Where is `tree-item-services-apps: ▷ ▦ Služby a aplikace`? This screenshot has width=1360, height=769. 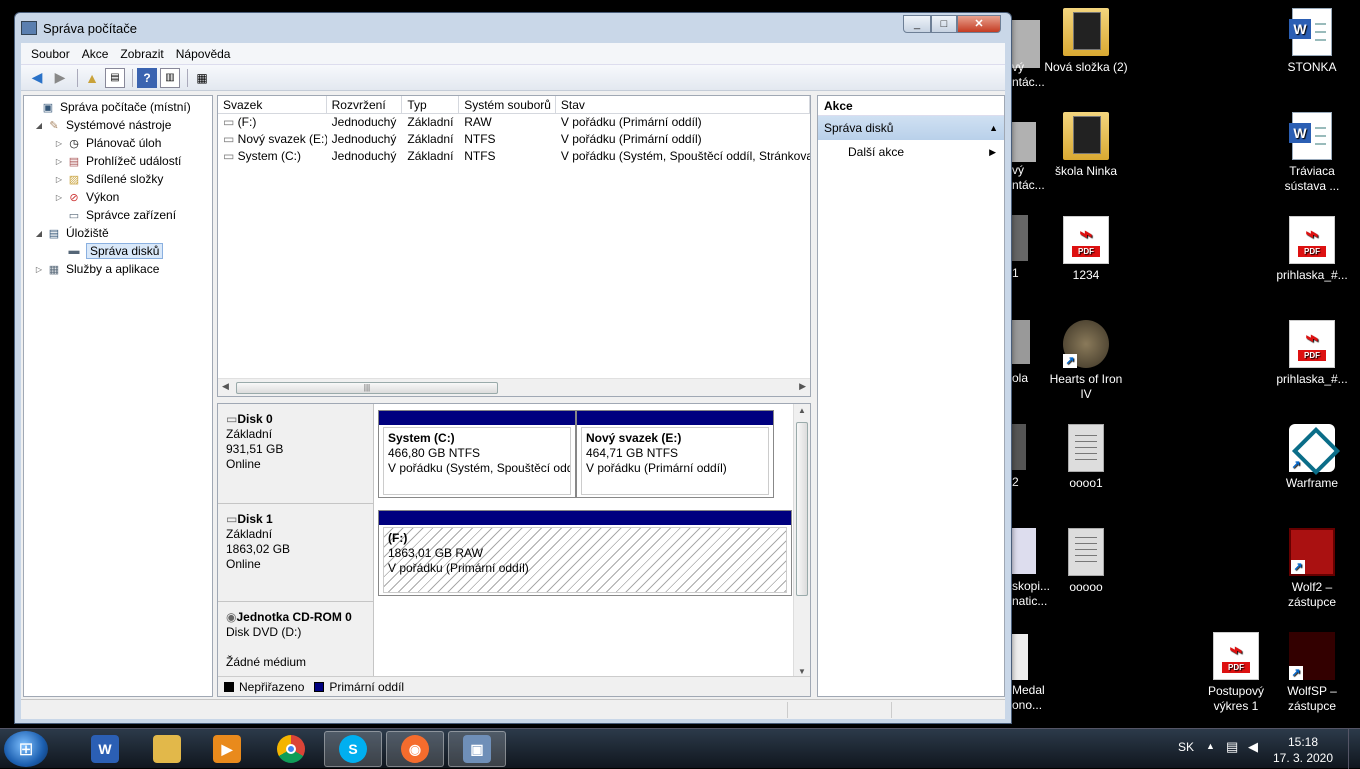
tree-item-services-apps: ▷ ▦ Služby a aplikace is located at coordinates (118, 269).